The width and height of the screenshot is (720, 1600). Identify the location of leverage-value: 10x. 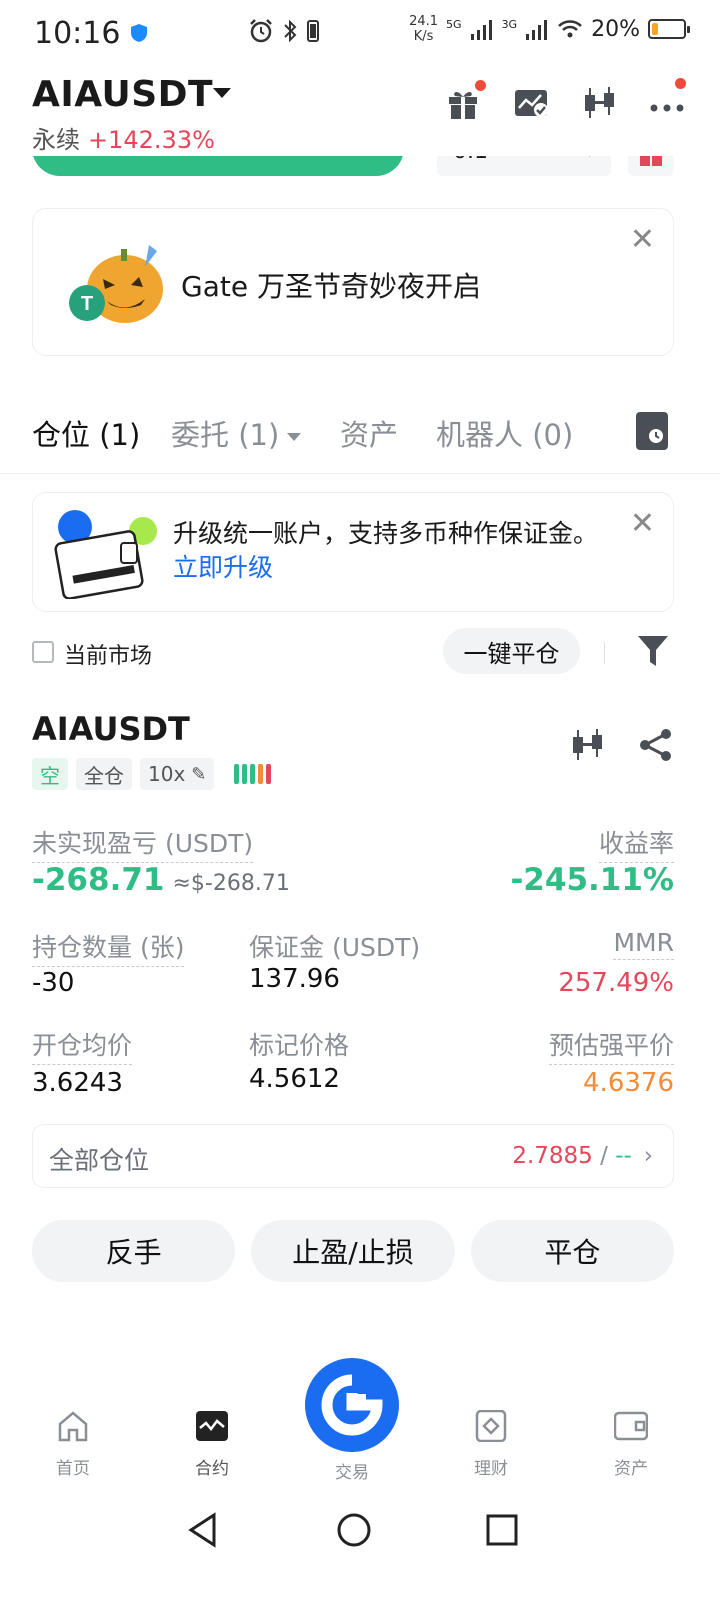
(167, 774).